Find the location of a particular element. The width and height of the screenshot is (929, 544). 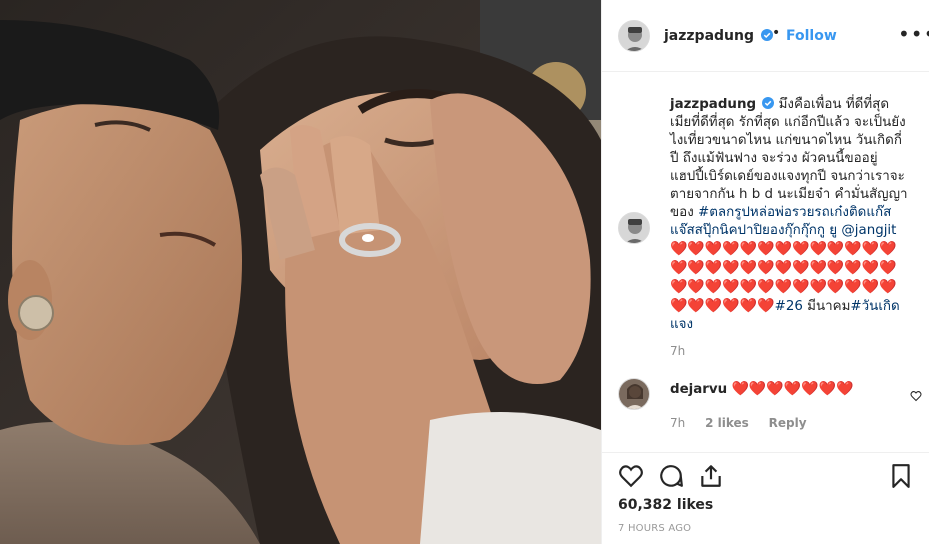

caption-username: jazzpadung is located at coordinates (713, 104).